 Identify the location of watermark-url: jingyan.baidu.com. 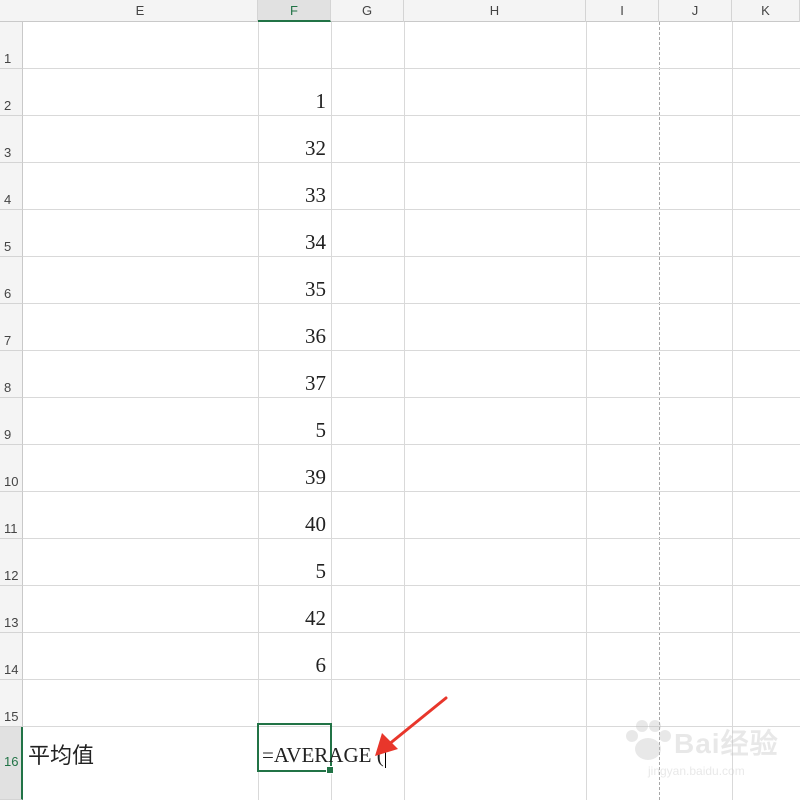
(696, 771).